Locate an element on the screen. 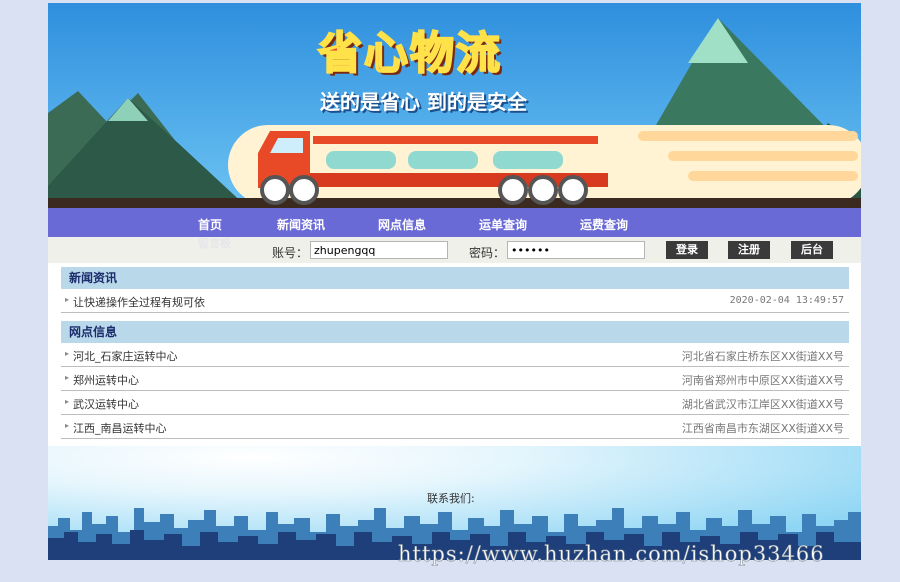  outlet-name: 河北_石家庄运转中心 is located at coordinates (125, 356).